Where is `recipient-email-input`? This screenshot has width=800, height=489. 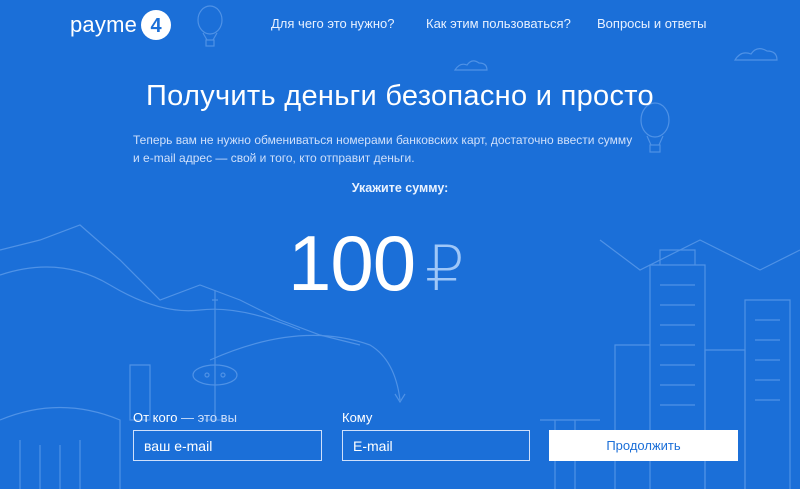
recipient-email-input is located at coordinates (436, 445).